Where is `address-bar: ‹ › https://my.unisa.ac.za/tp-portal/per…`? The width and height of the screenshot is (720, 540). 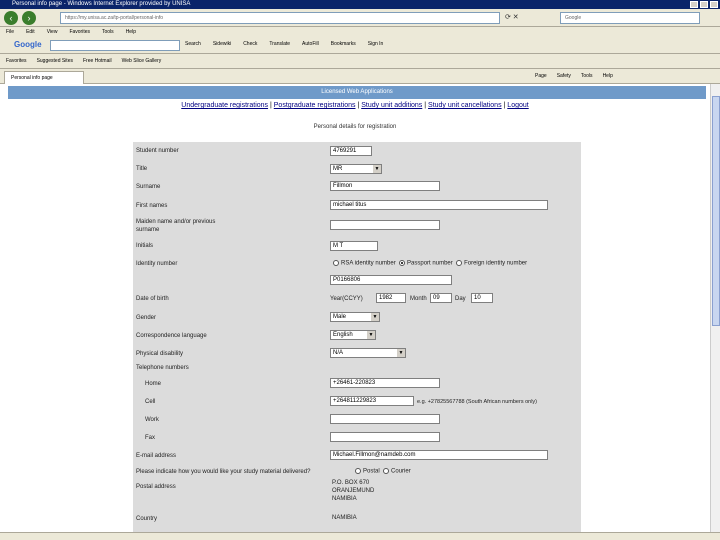 address-bar: ‹ › https://my.unisa.ac.za/tp-portal/per… is located at coordinates (360, 18).